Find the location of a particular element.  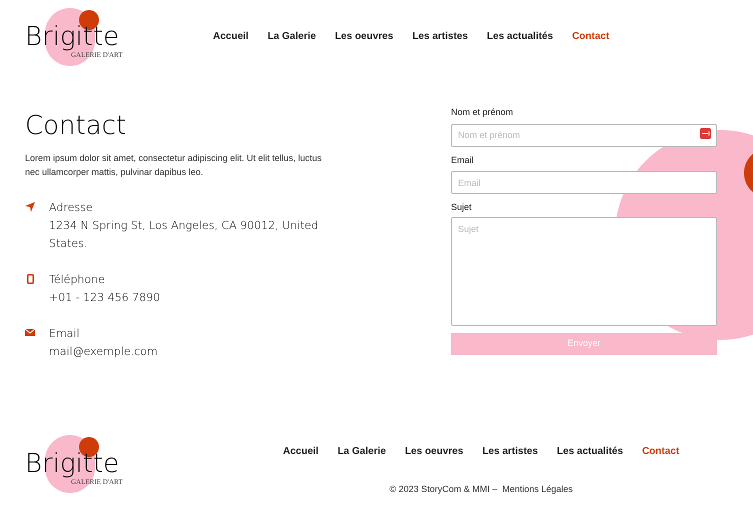

contact-label: Email is located at coordinates (65, 334).